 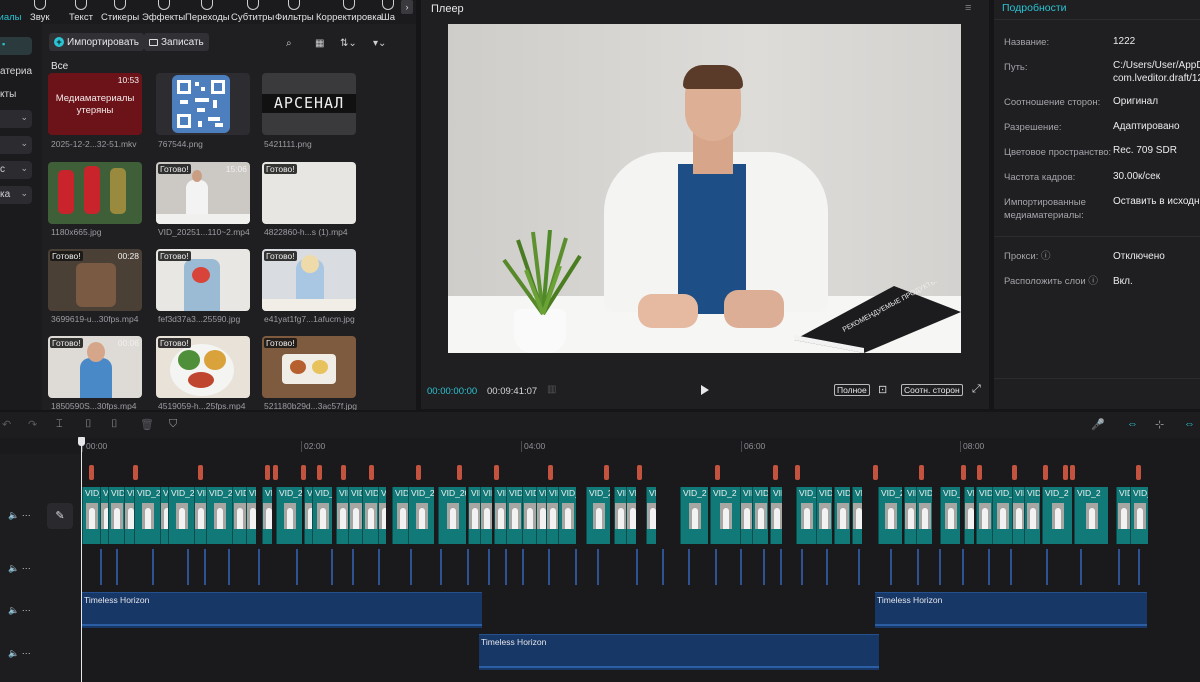 I want to click on tab-transitions: Переходы, so click(x=207, y=12).